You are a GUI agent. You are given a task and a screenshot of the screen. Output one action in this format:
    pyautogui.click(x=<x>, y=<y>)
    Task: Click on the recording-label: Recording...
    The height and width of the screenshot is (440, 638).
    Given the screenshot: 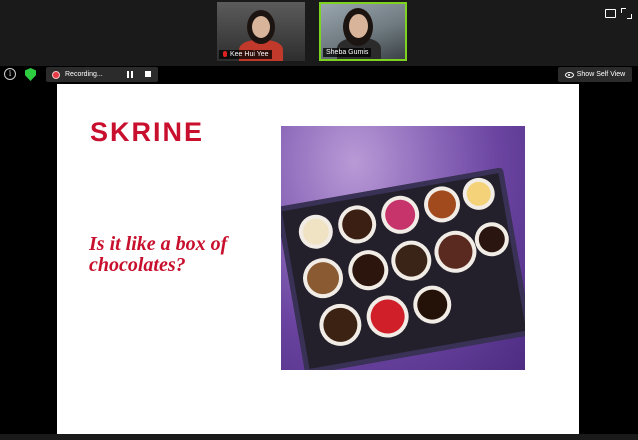 What is the action you would take?
    pyautogui.click(x=84, y=74)
    